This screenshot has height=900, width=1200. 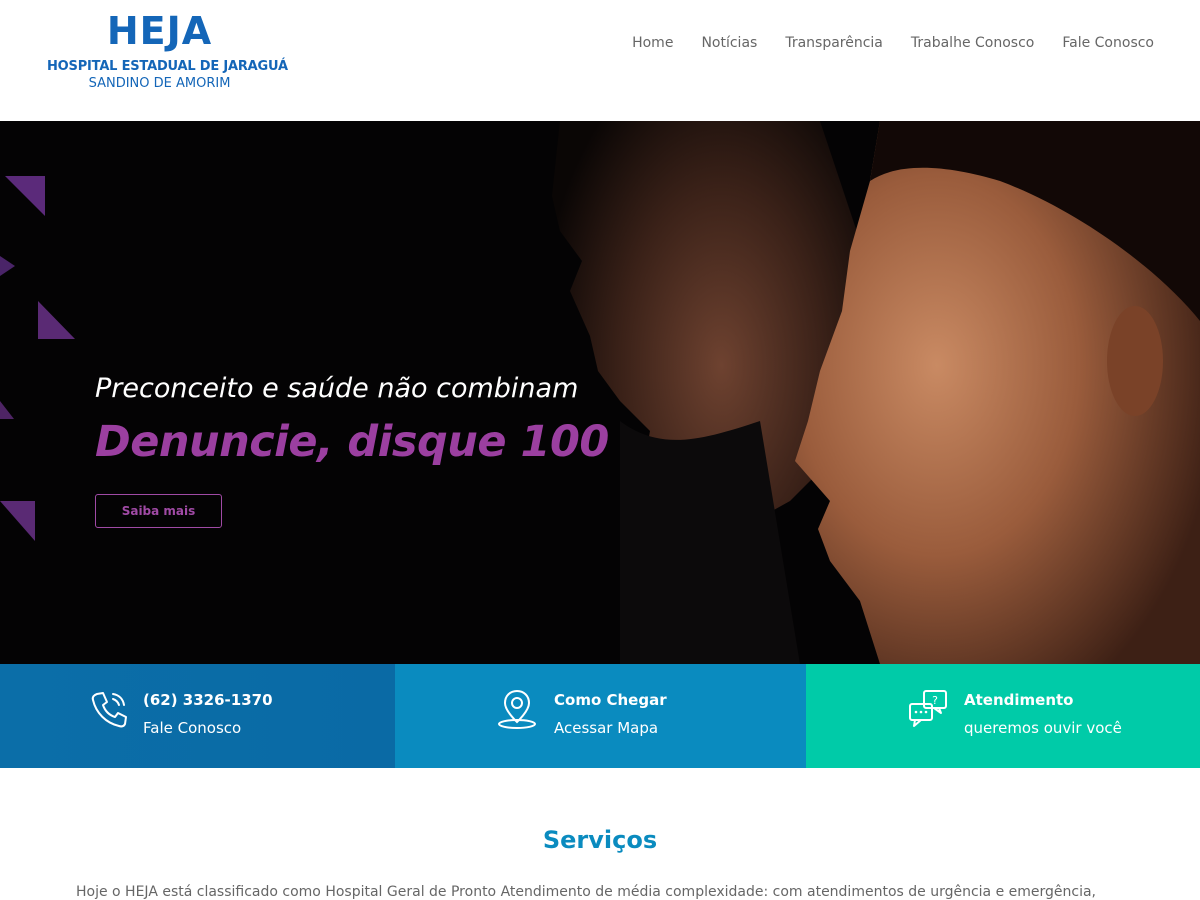 What do you see at coordinates (192, 728) in the screenshot?
I see `phone-subtitle: Fale Conosco` at bounding box center [192, 728].